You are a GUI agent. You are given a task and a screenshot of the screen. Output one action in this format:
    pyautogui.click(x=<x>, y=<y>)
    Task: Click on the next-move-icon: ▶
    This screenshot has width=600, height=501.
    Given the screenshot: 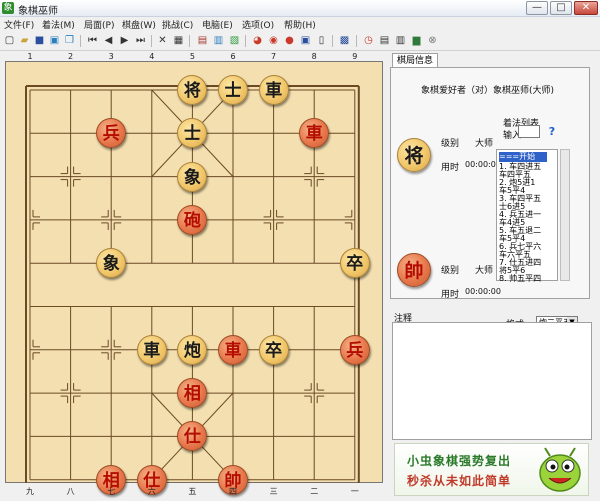 What is the action you would take?
    pyautogui.click(x=124, y=40)
    